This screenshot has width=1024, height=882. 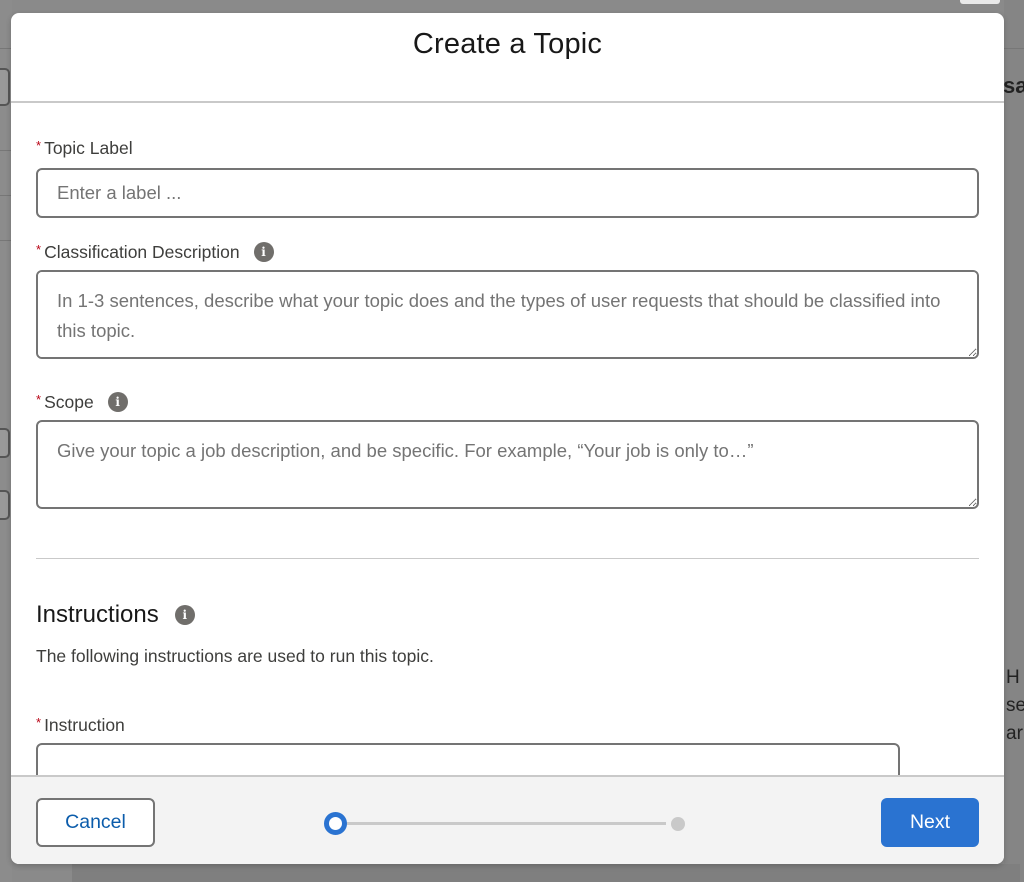 I want to click on instruction-field: * Instruction, so click(x=507, y=725).